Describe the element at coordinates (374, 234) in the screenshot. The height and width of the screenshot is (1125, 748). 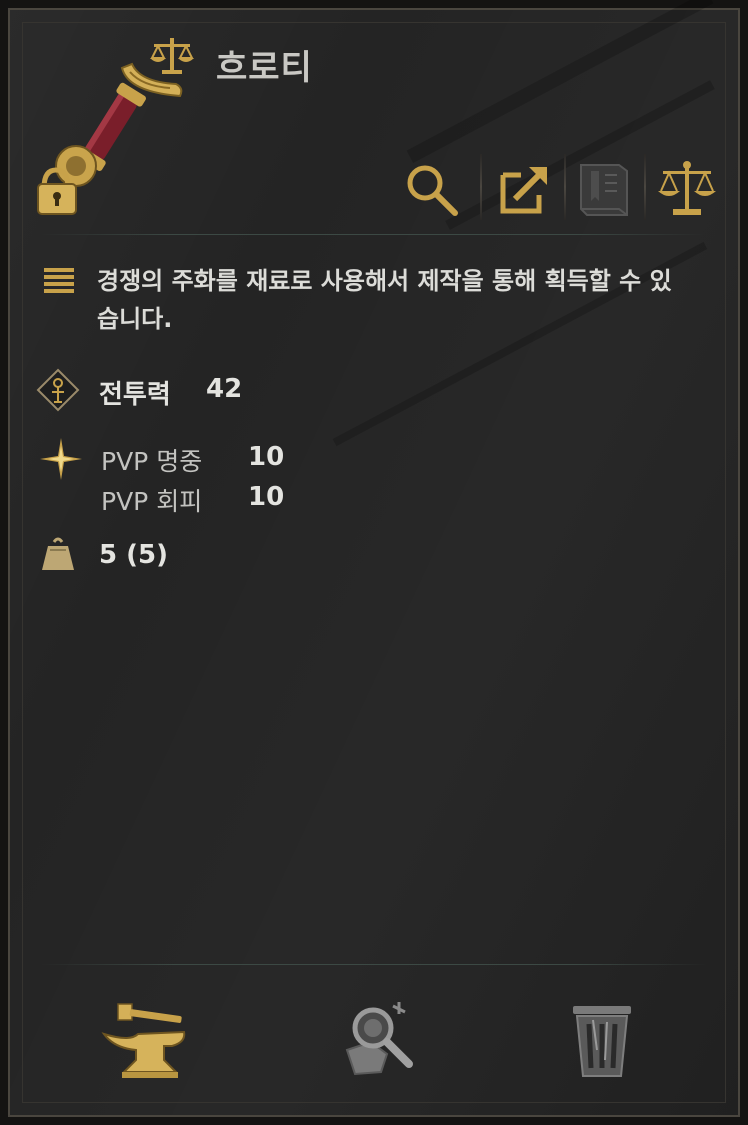
I see `header-divider` at that location.